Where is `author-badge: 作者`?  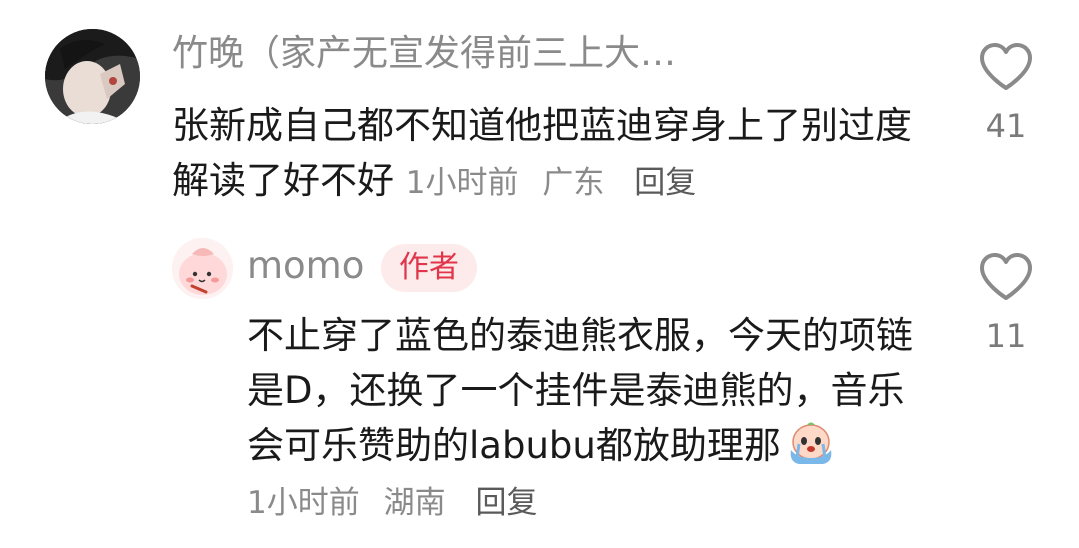
author-badge: 作者 is located at coordinates (429, 268).